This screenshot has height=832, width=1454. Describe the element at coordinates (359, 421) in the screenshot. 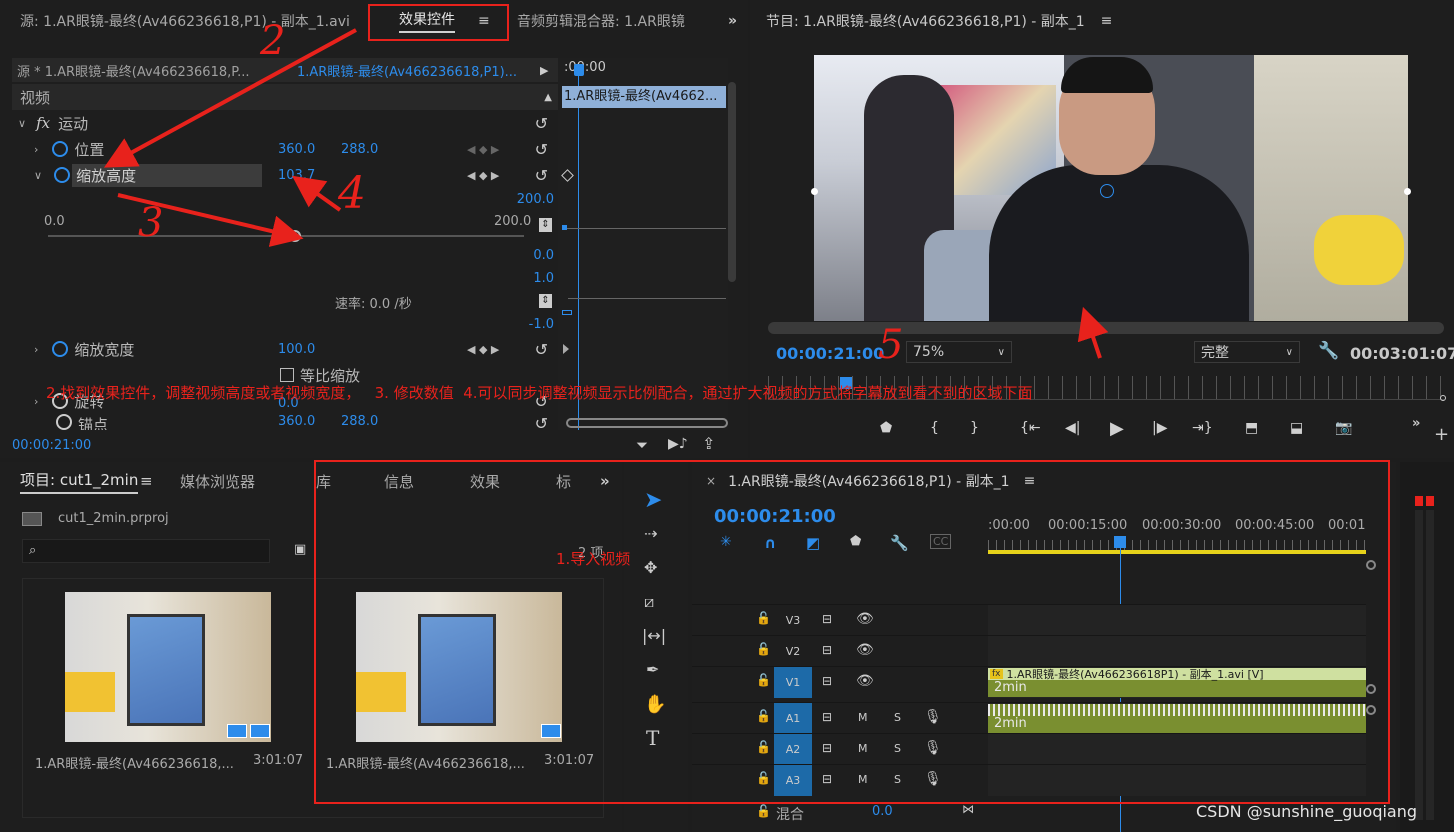

I see `anchor-y-value: 288.0` at that location.